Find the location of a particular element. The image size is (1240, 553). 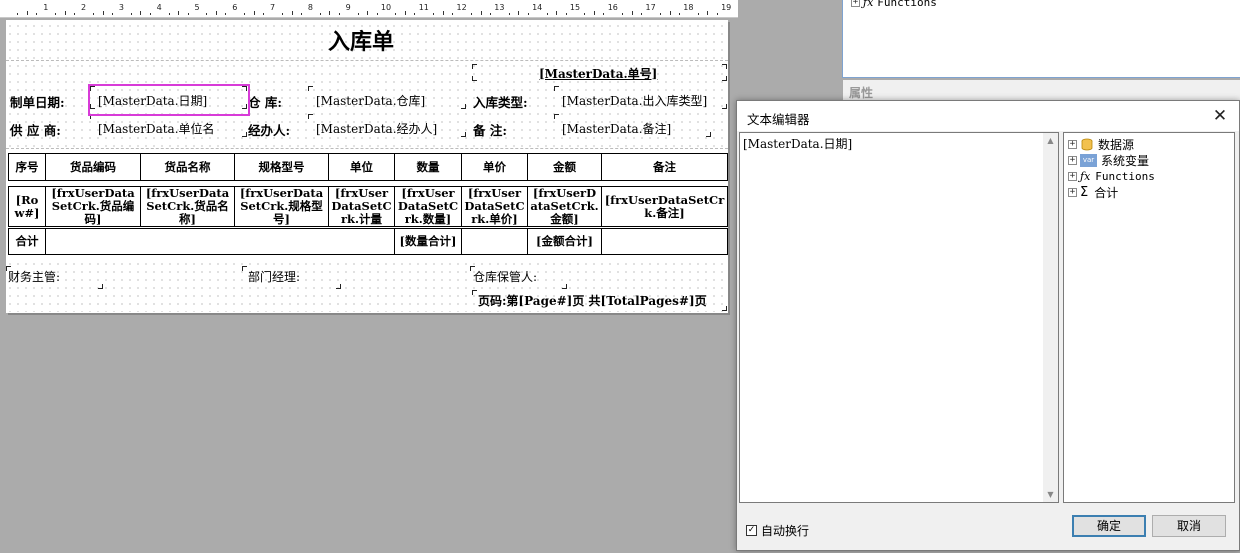

order-number-field: [MasterData.单号] is located at coordinates (598, 73).